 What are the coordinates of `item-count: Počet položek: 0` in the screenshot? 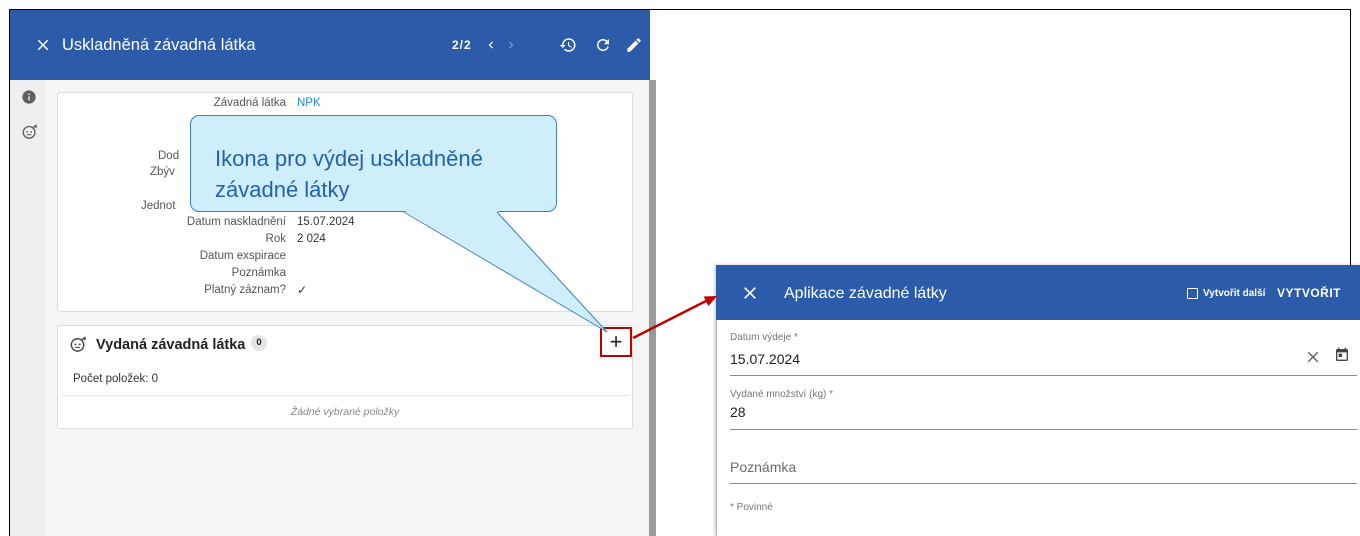 It's located at (116, 379).